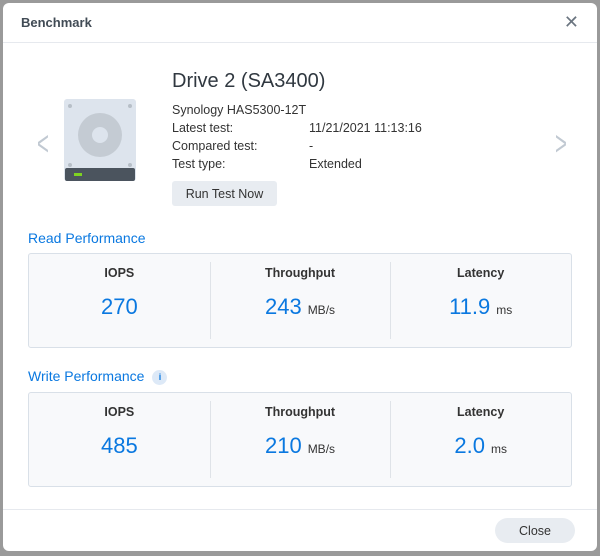 The image size is (600, 556). Describe the element at coordinates (56, 22) in the screenshot. I see `dialog-title: Benchmark` at that location.